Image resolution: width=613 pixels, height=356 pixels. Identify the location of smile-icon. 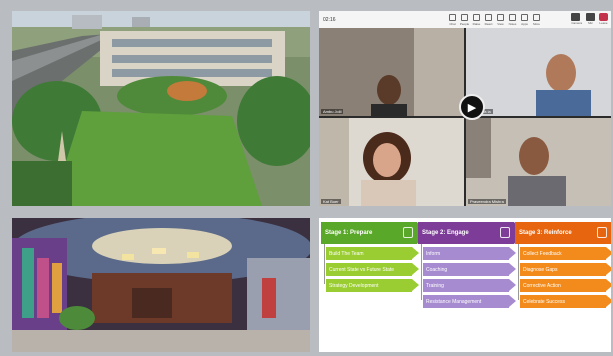
(488, 17).